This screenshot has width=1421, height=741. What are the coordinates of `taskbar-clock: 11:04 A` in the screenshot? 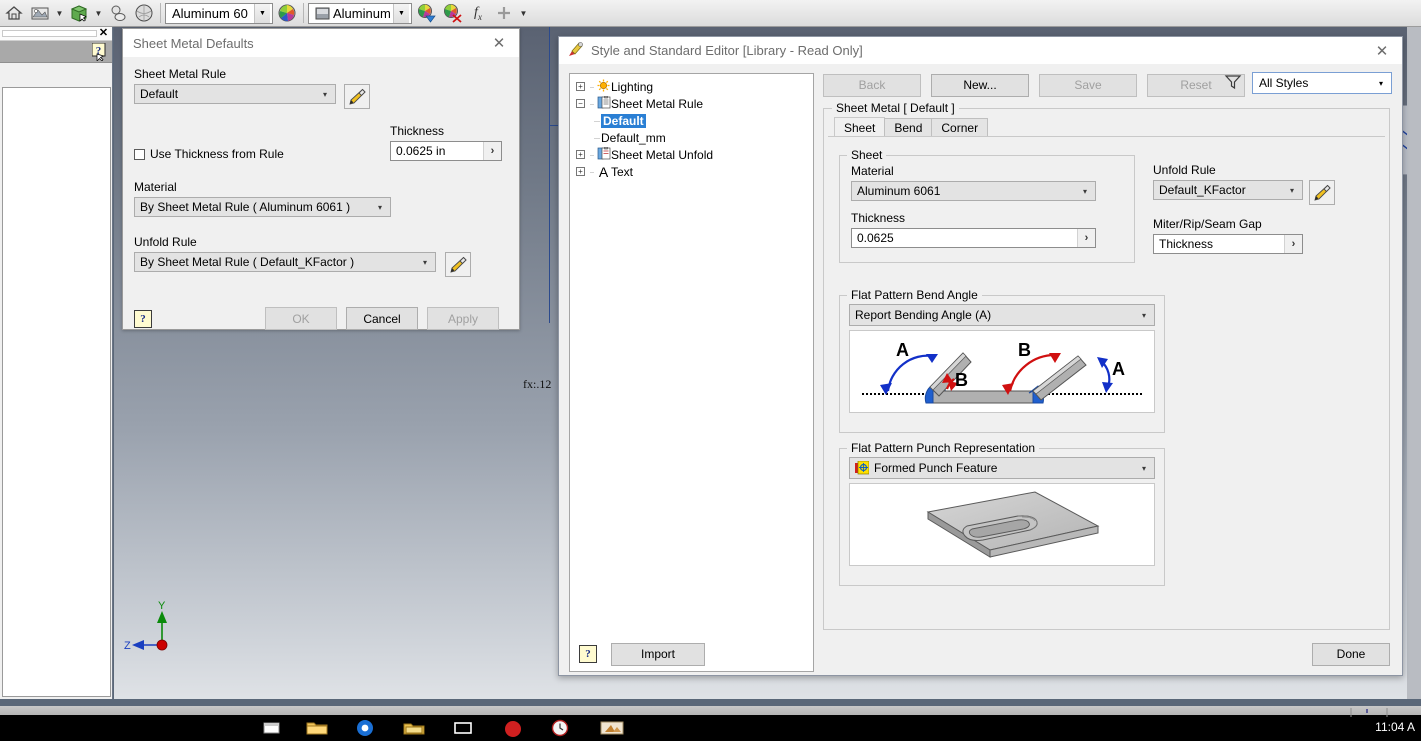 It's located at (1395, 727).